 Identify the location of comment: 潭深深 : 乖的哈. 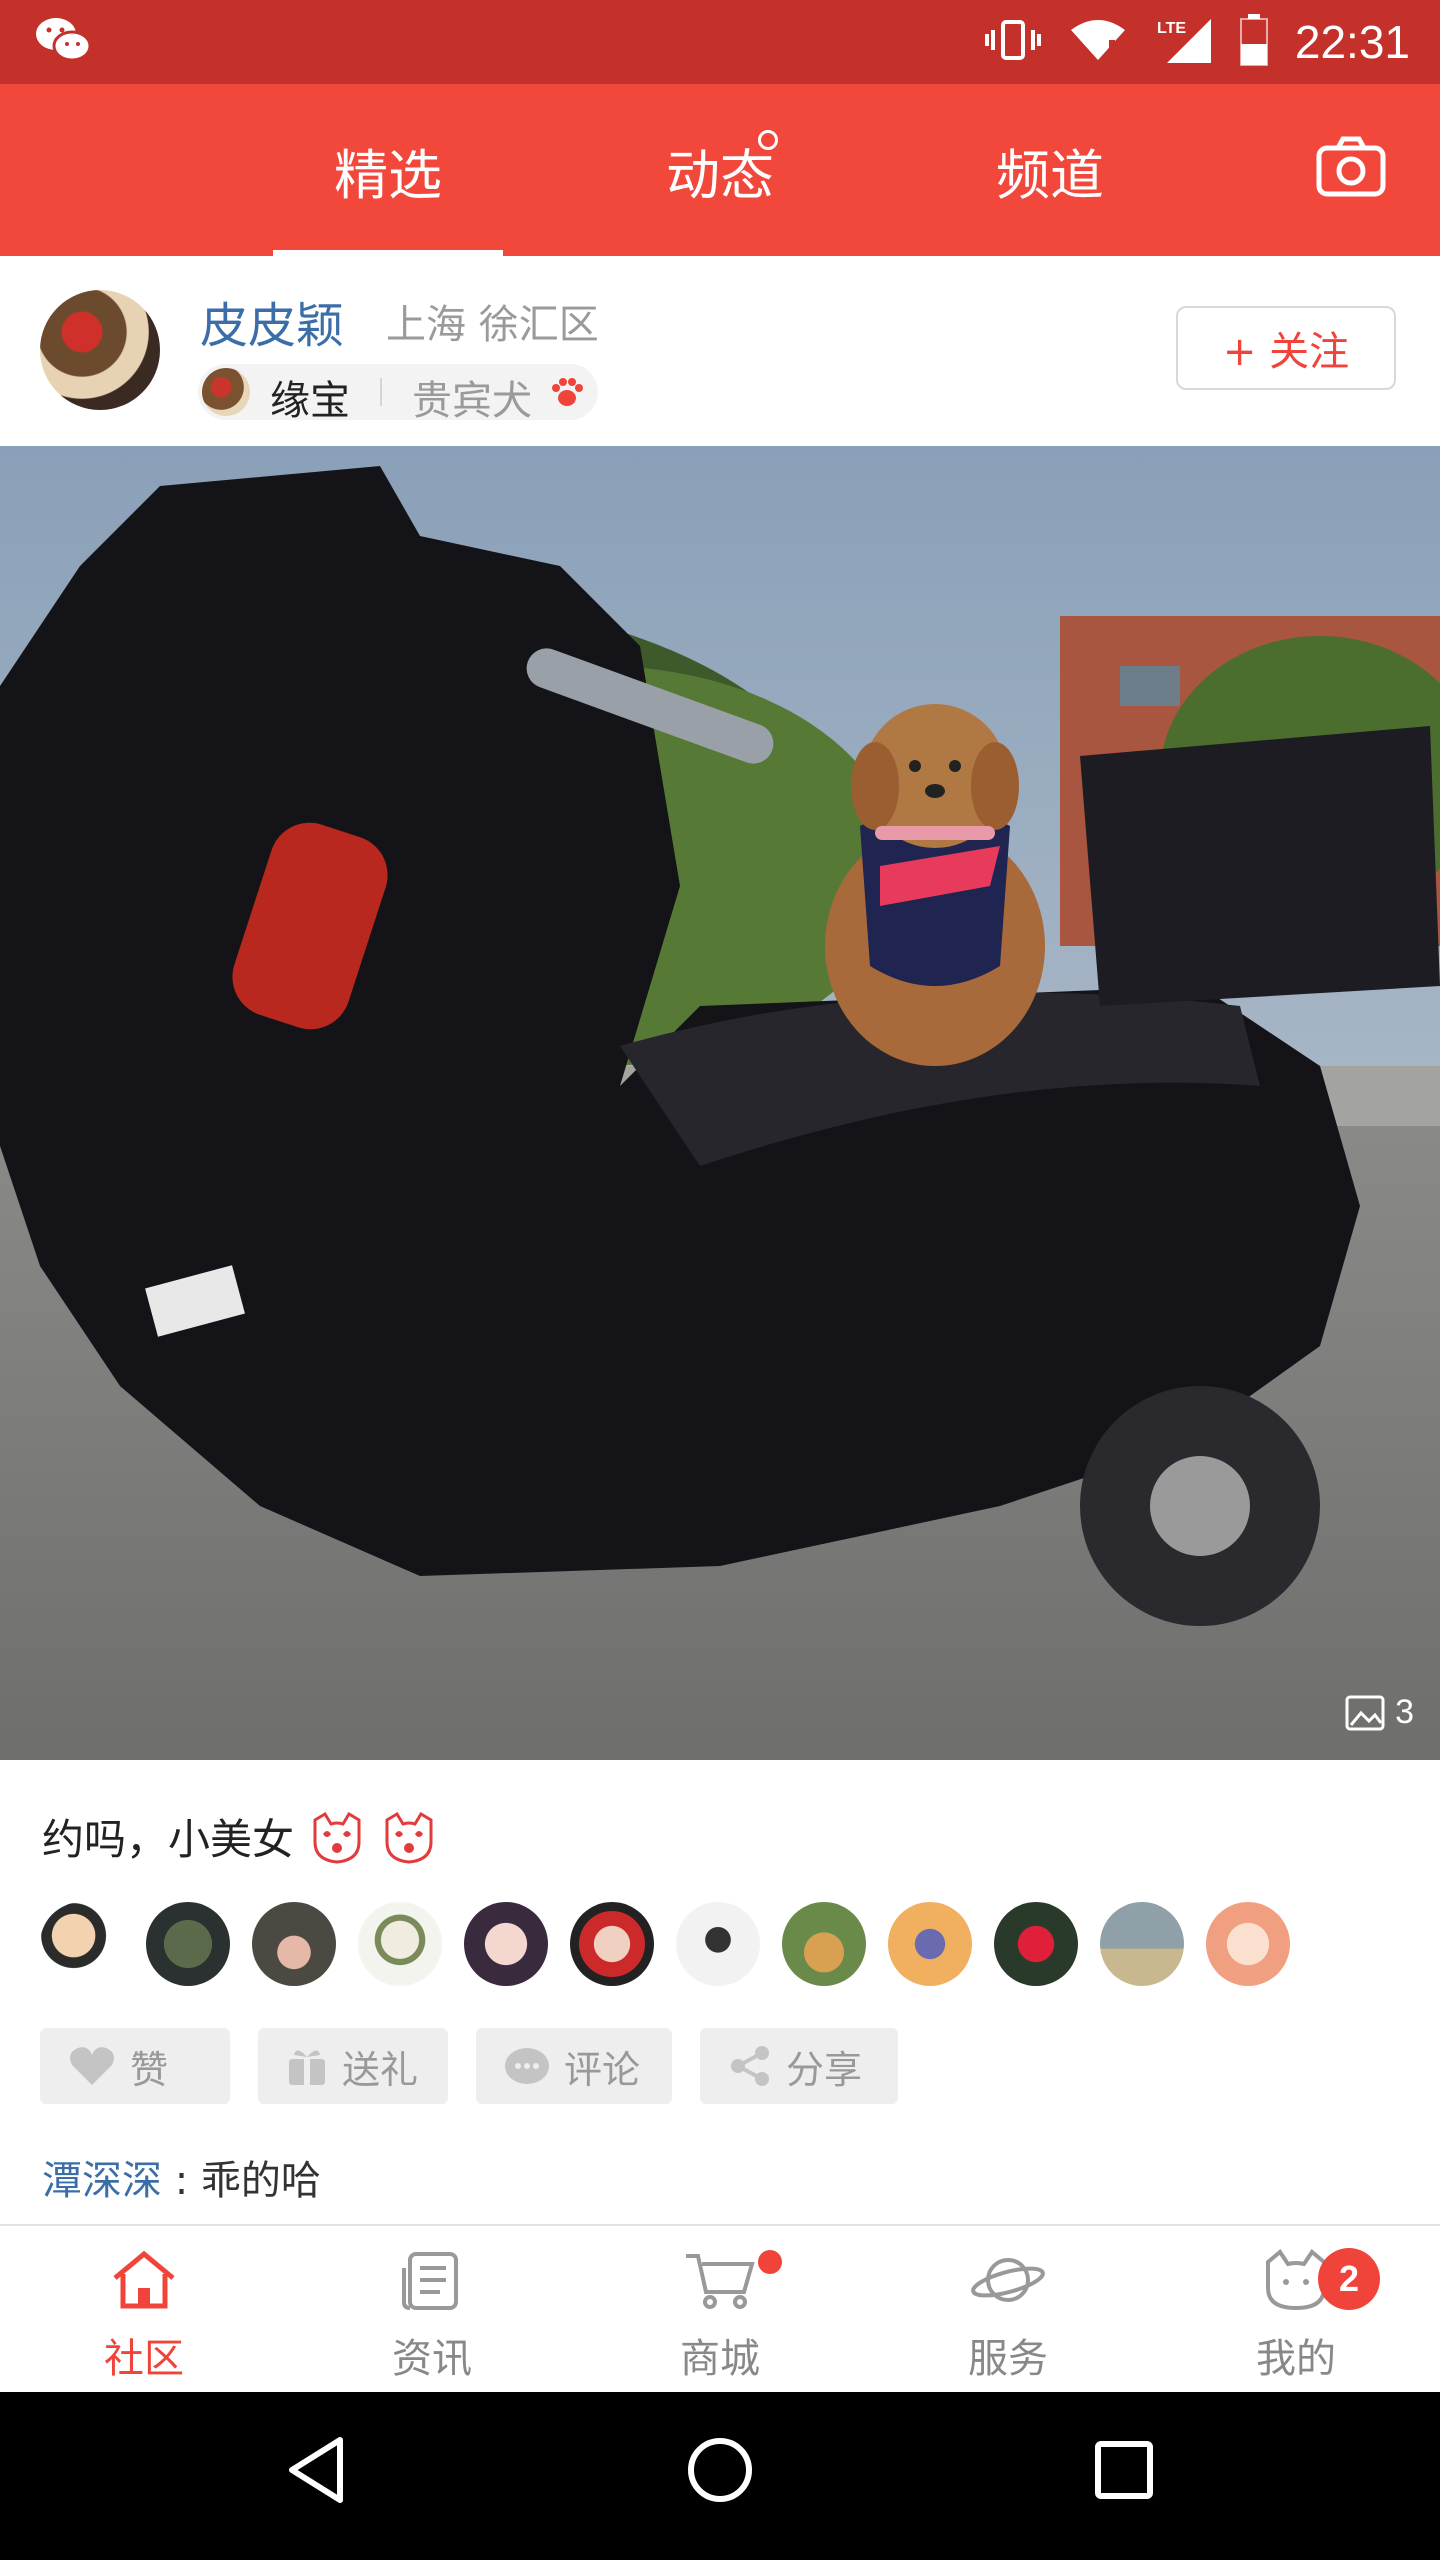
(181, 2177).